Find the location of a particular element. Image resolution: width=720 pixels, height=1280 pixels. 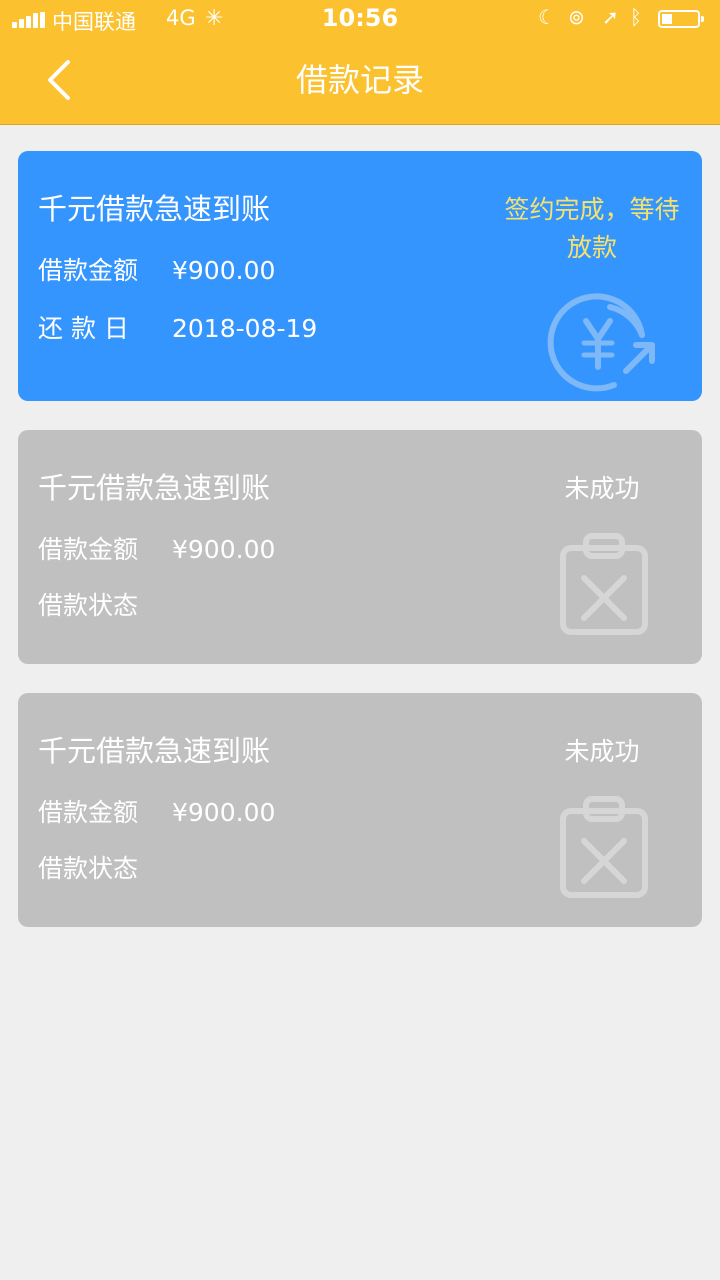

bluetooth-icon: ᛒ is located at coordinates (636, 17).